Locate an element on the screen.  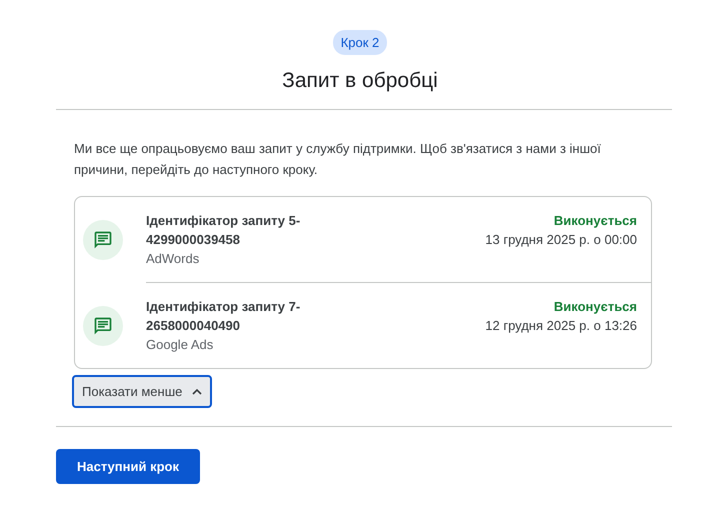
status-message: Ми все ще опрацьовуємо ваш запит у службу підтримки. Щоб зв'язатися з нами з іншої причини, перейдіть до наступного кроку. is located at coordinates (338, 159).